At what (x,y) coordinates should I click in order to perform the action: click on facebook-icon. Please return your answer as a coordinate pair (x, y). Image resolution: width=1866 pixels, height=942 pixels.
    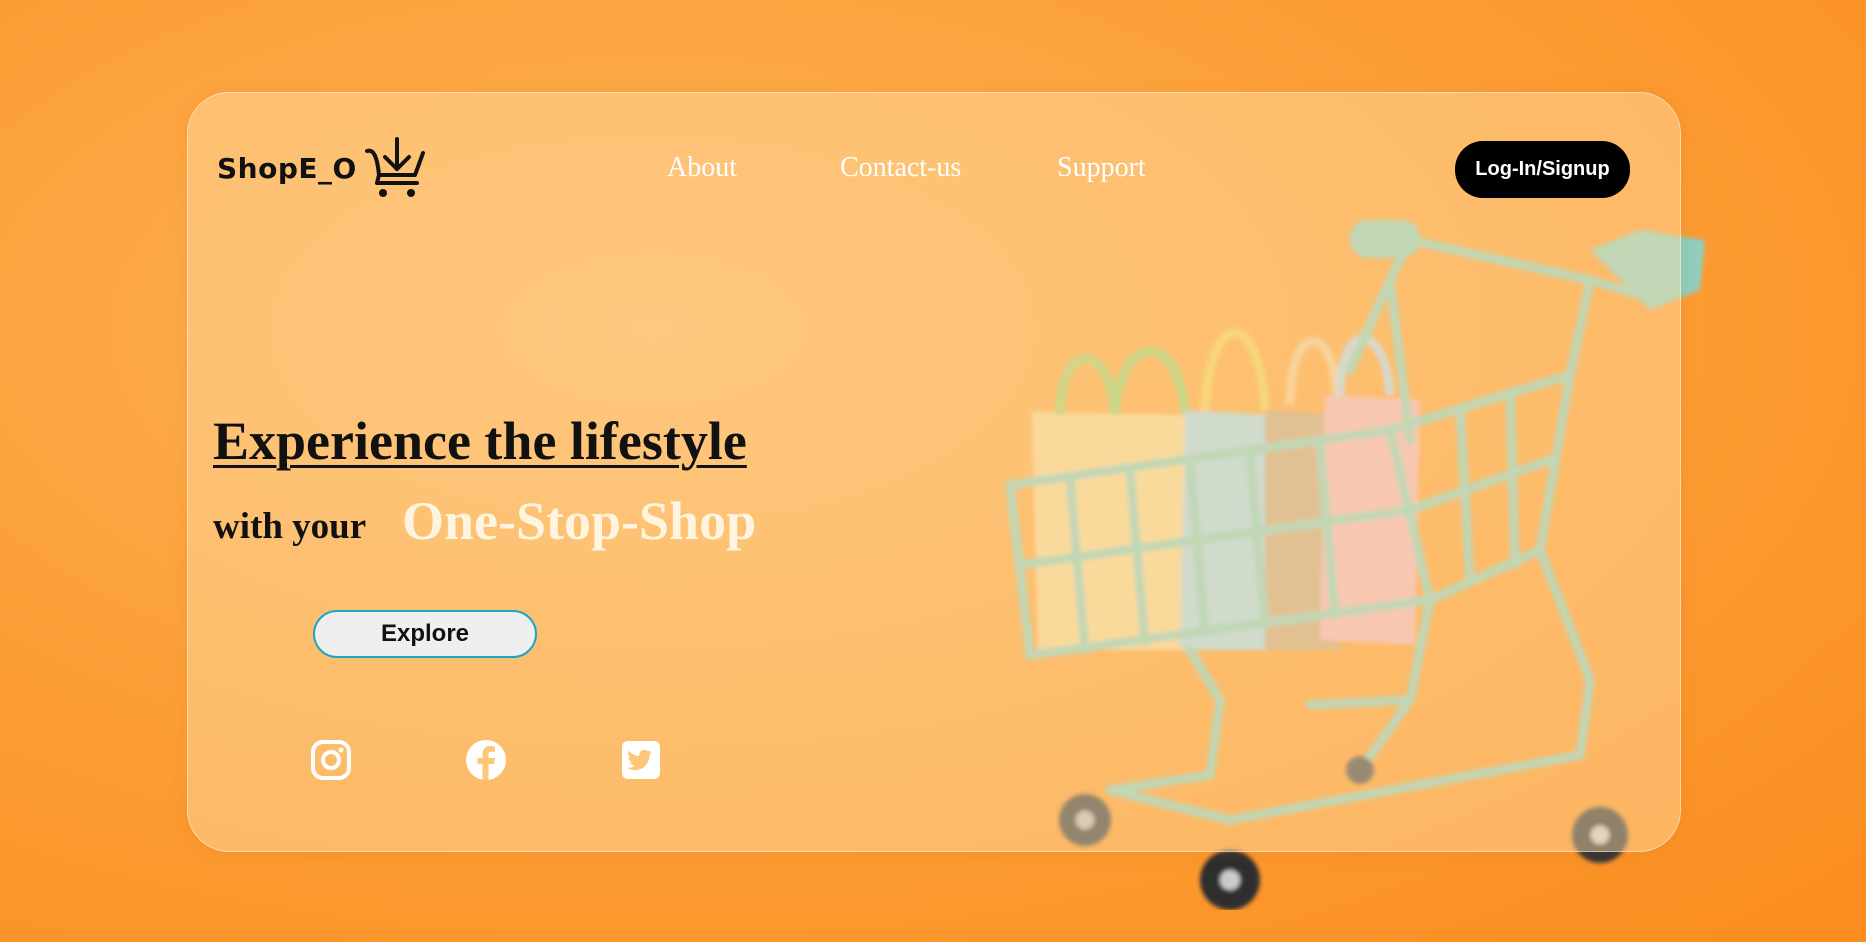
    Looking at the image, I should click on (486, 760).